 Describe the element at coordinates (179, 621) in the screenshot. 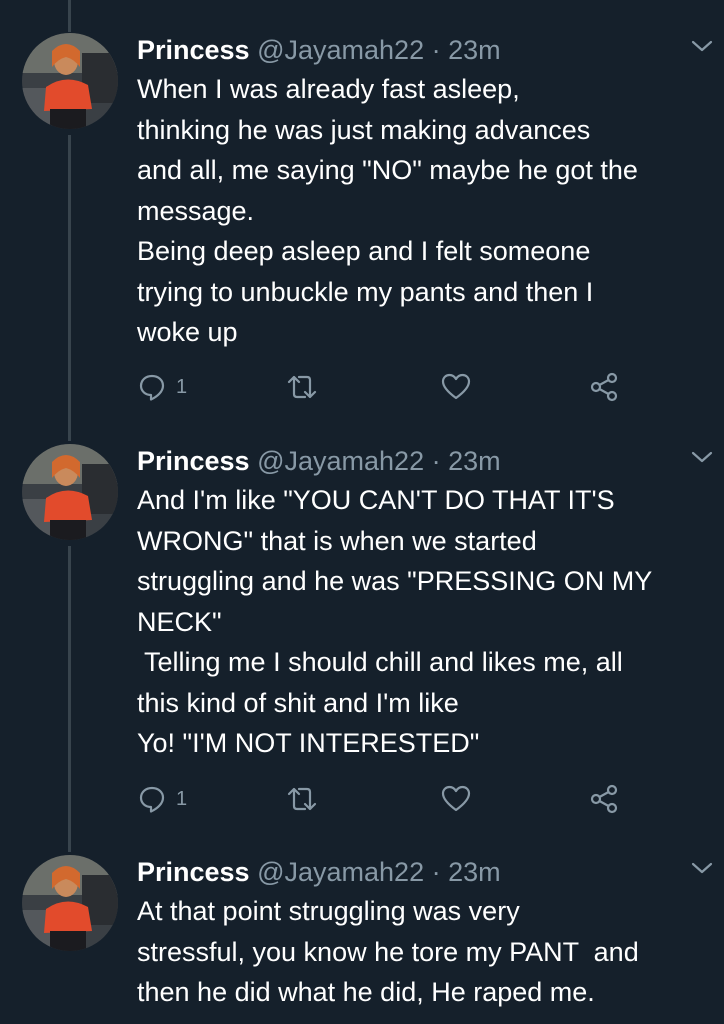

I see `tweet-text-line: NECK"` at that location.